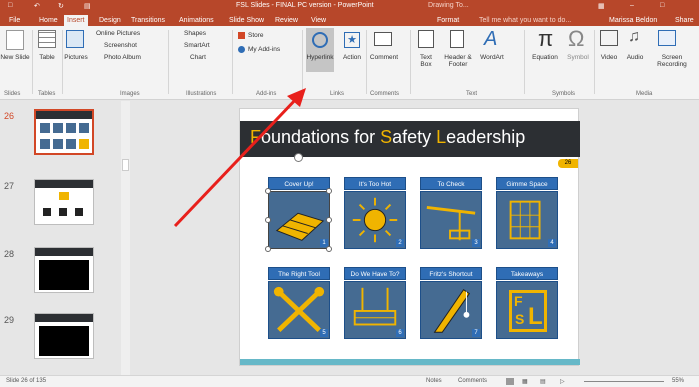  I want to click on status-bar: Slide 26 of 135 Notes Comments ▦ ▤ ▷ 55%, so click(349, 381).